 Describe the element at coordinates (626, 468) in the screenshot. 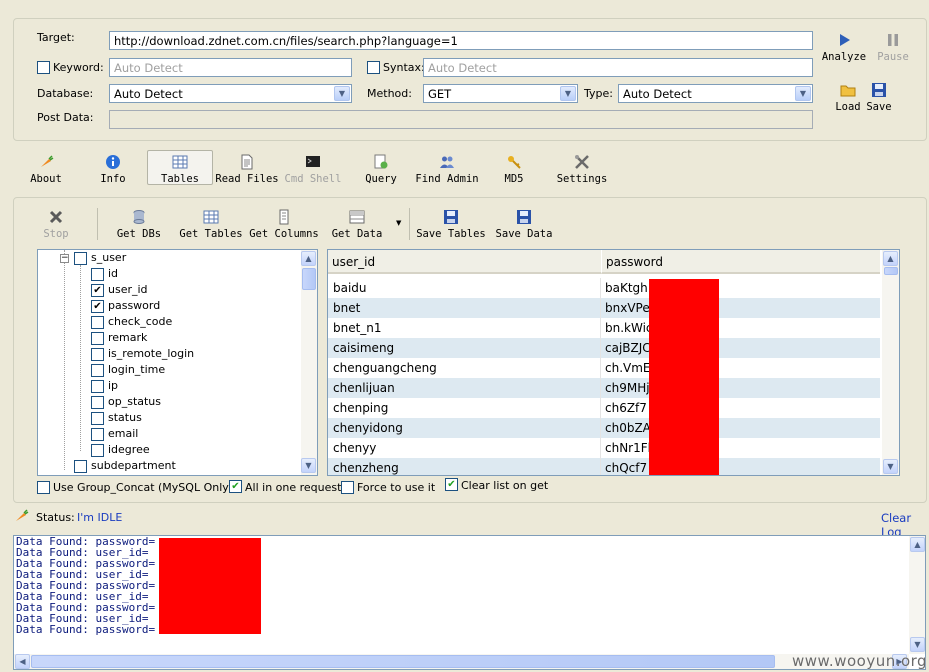

I see `cell-password: chQcf7` at that location.